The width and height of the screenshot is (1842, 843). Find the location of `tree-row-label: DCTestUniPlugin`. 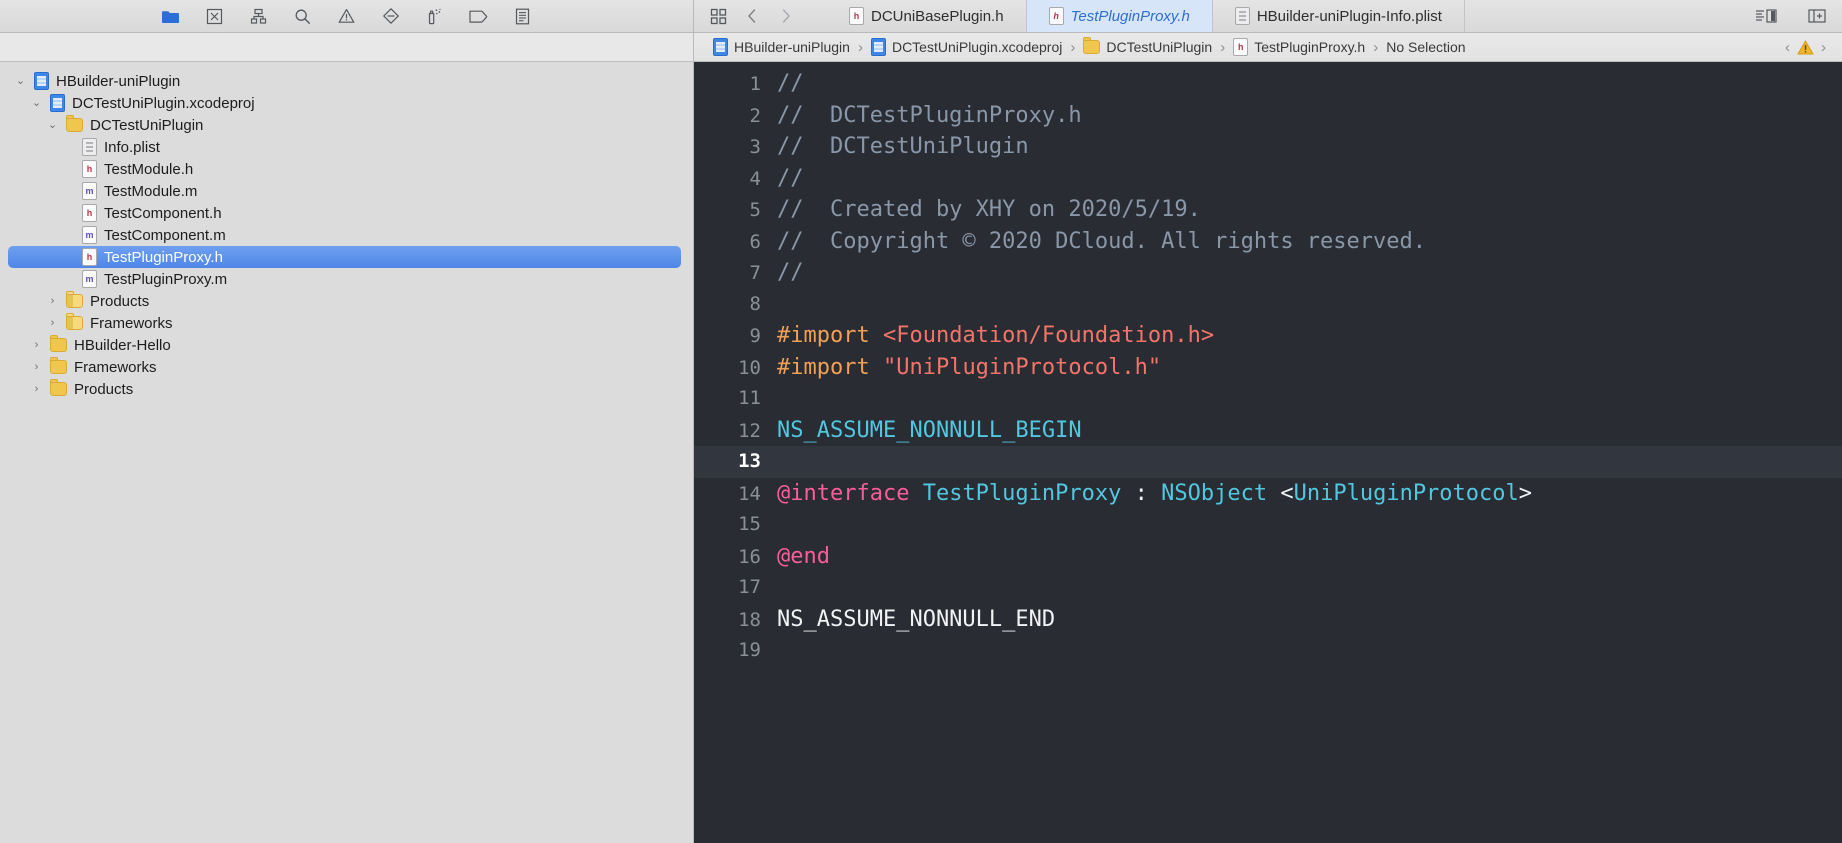

tree-row-label: DCTestUniPlugin is located at coordinates (147, 125).